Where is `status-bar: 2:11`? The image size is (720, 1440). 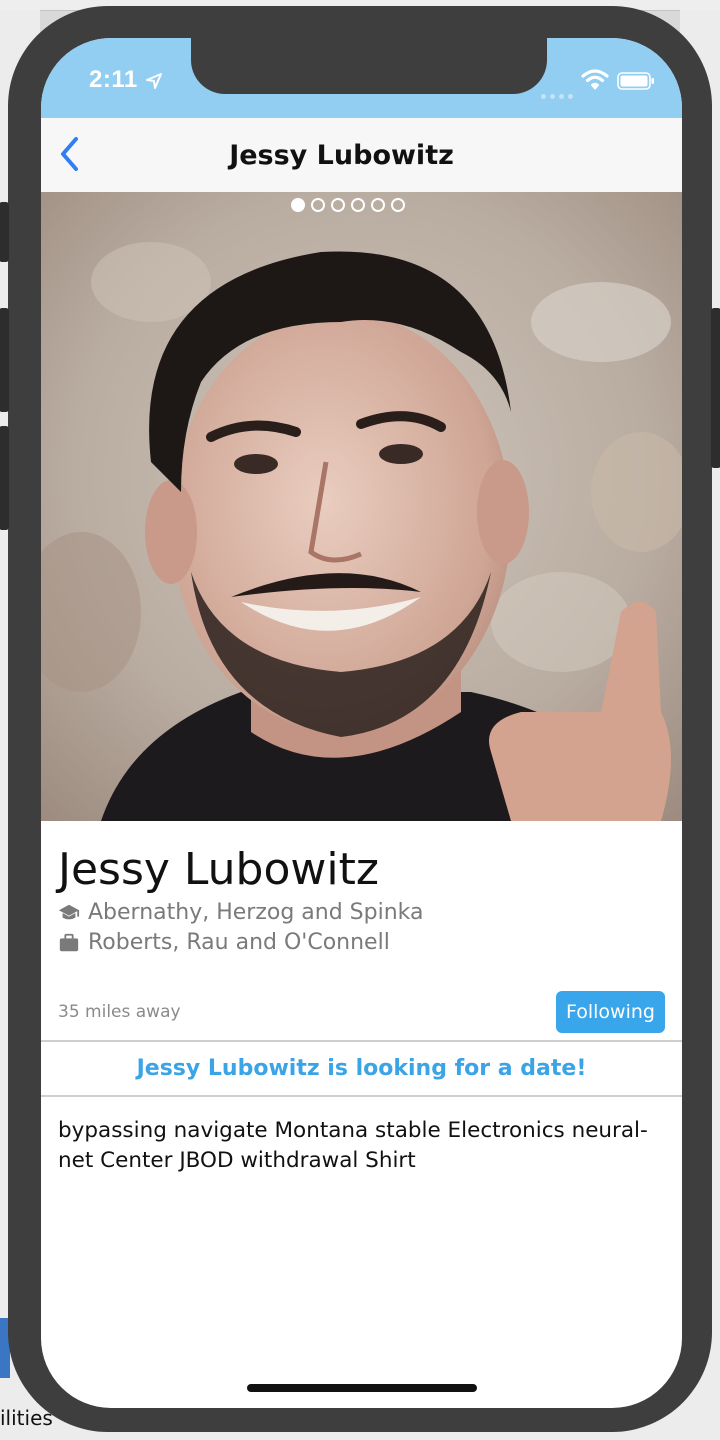
status-bar: 2:11 is located at coordinates (361, 78).